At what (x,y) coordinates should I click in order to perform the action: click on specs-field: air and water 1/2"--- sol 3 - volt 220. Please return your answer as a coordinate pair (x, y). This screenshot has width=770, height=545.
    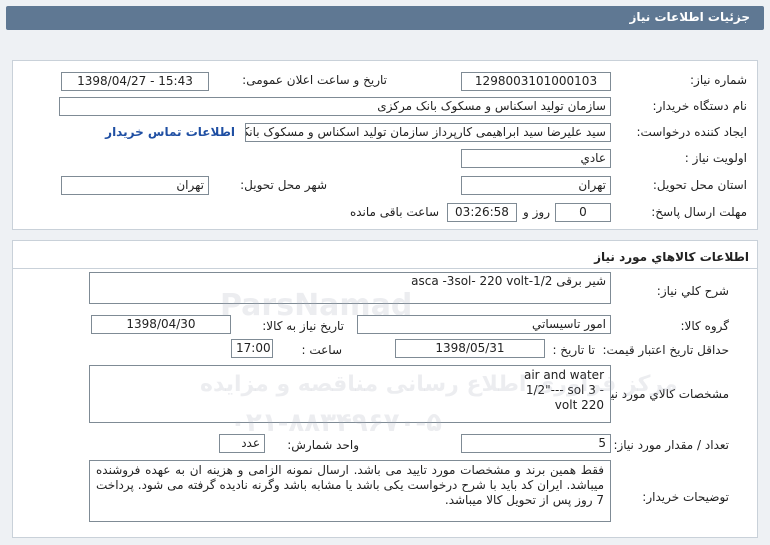
    Looking at the image, I should click on (350, 394).